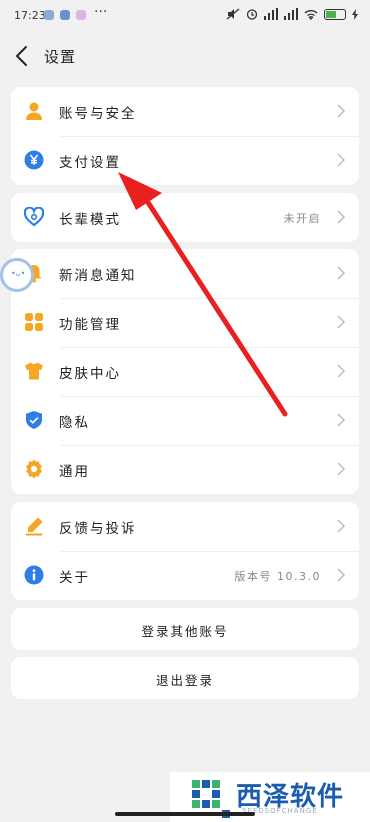 The width and height of the screenshot is (370, 822). What do you see at coordinates (34, 160) in the screenshot?
I see `yuan-icon` at bounding box center [34, 160].